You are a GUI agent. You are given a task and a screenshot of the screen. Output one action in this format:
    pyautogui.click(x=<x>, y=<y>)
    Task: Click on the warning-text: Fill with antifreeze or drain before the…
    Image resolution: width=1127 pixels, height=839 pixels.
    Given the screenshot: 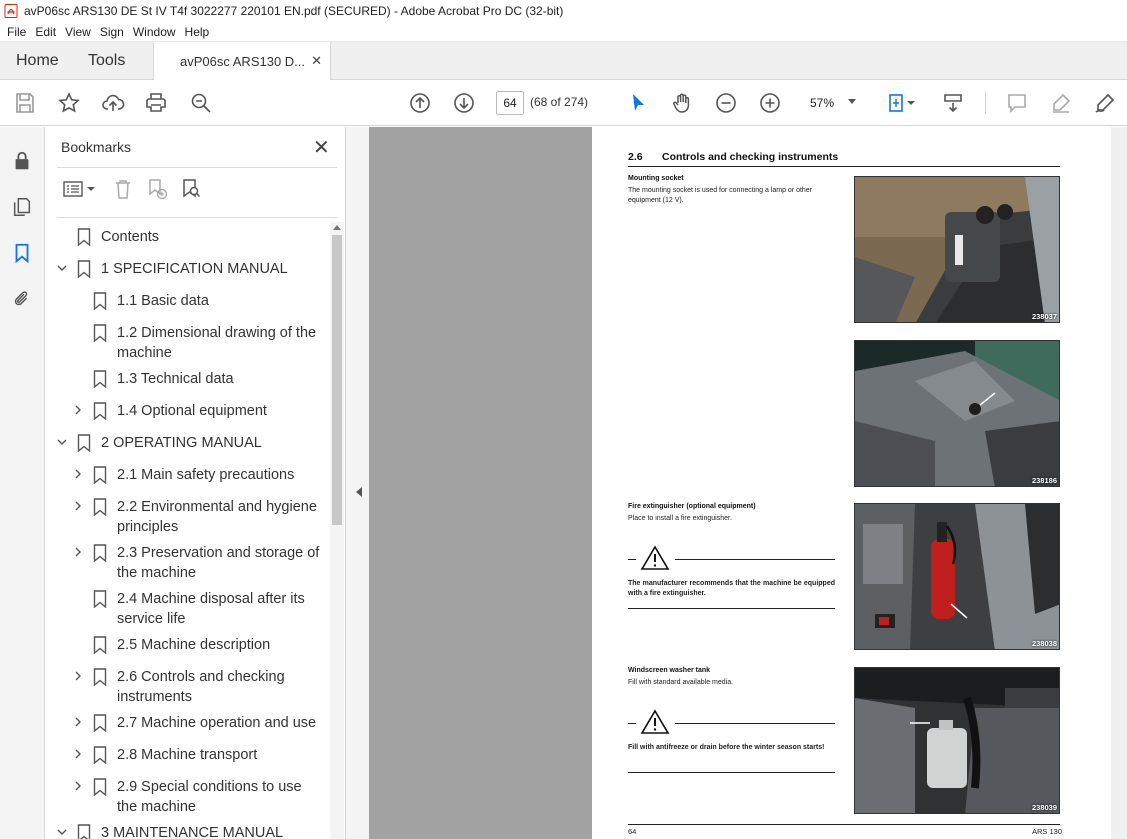 What is the action you would take?
    pyautogui.click(x=726, y=747)
    